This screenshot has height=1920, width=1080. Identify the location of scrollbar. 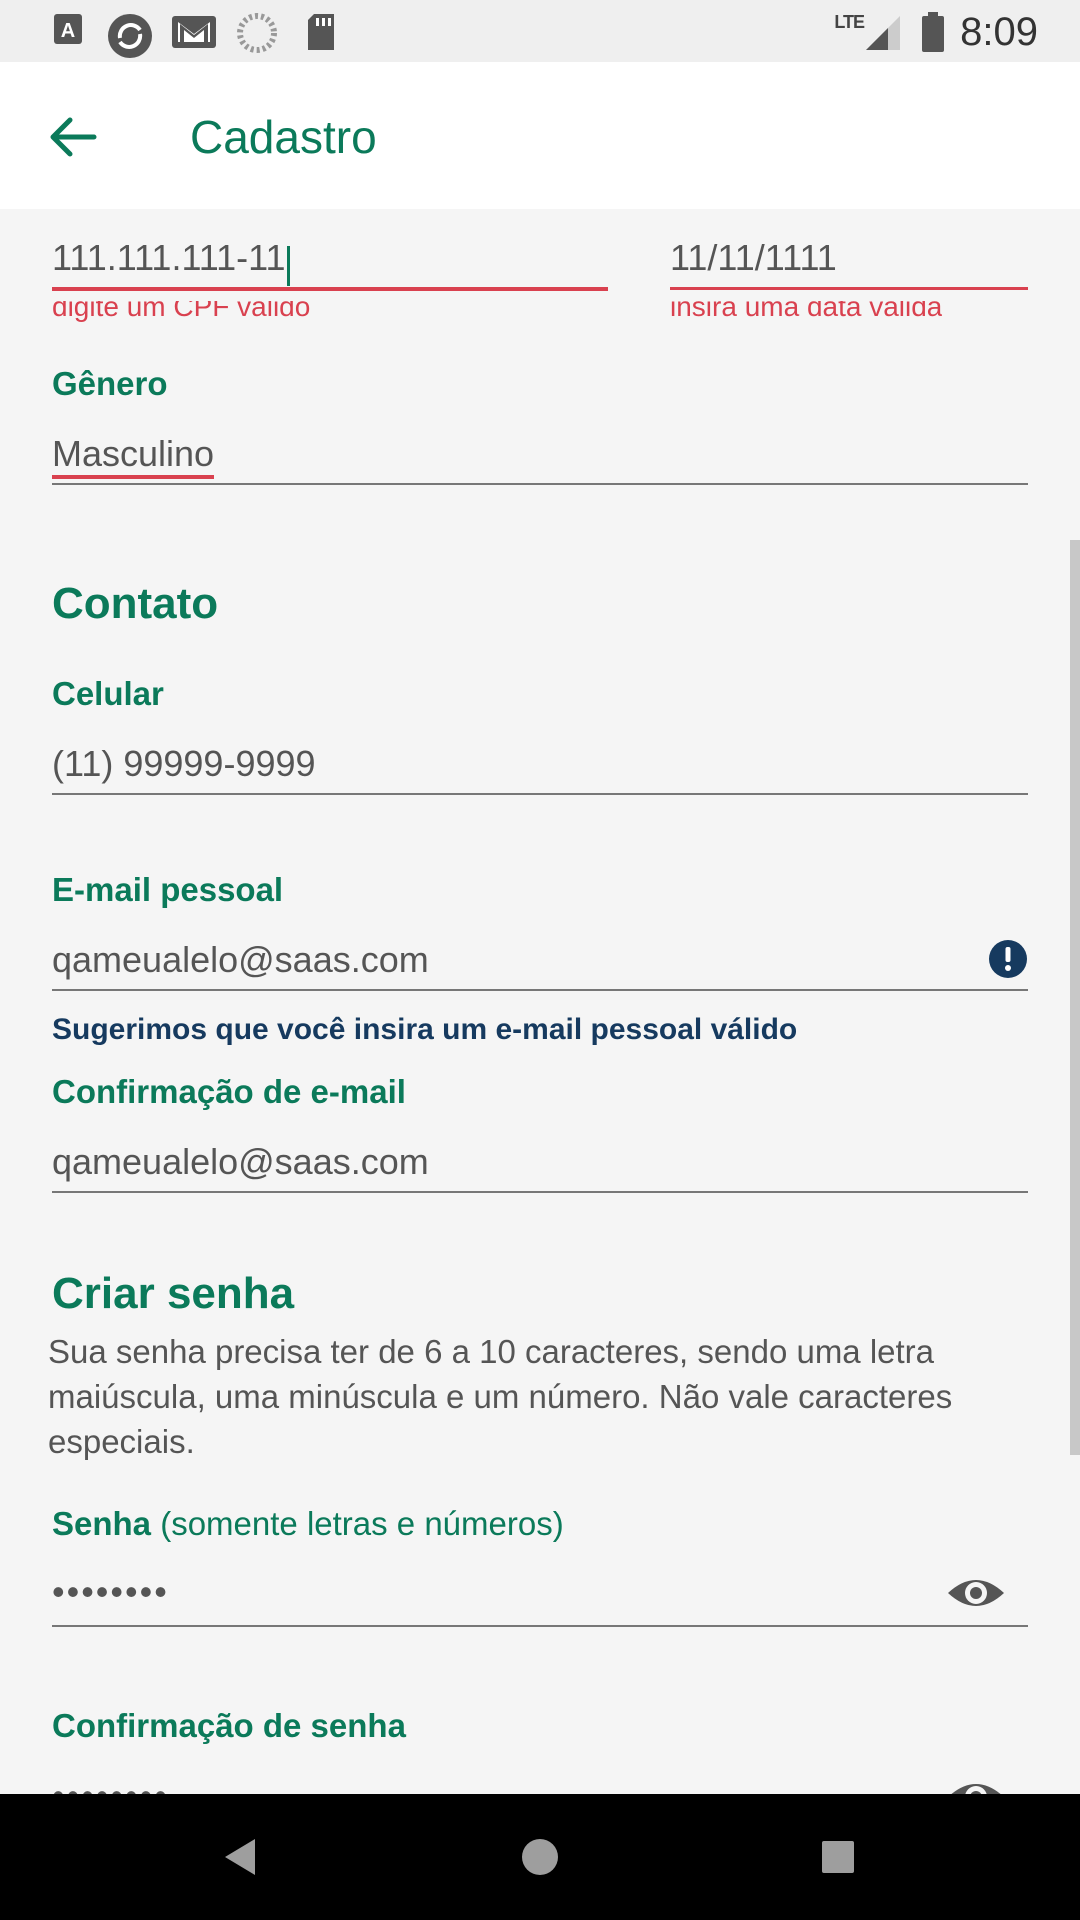
(1075, 997).